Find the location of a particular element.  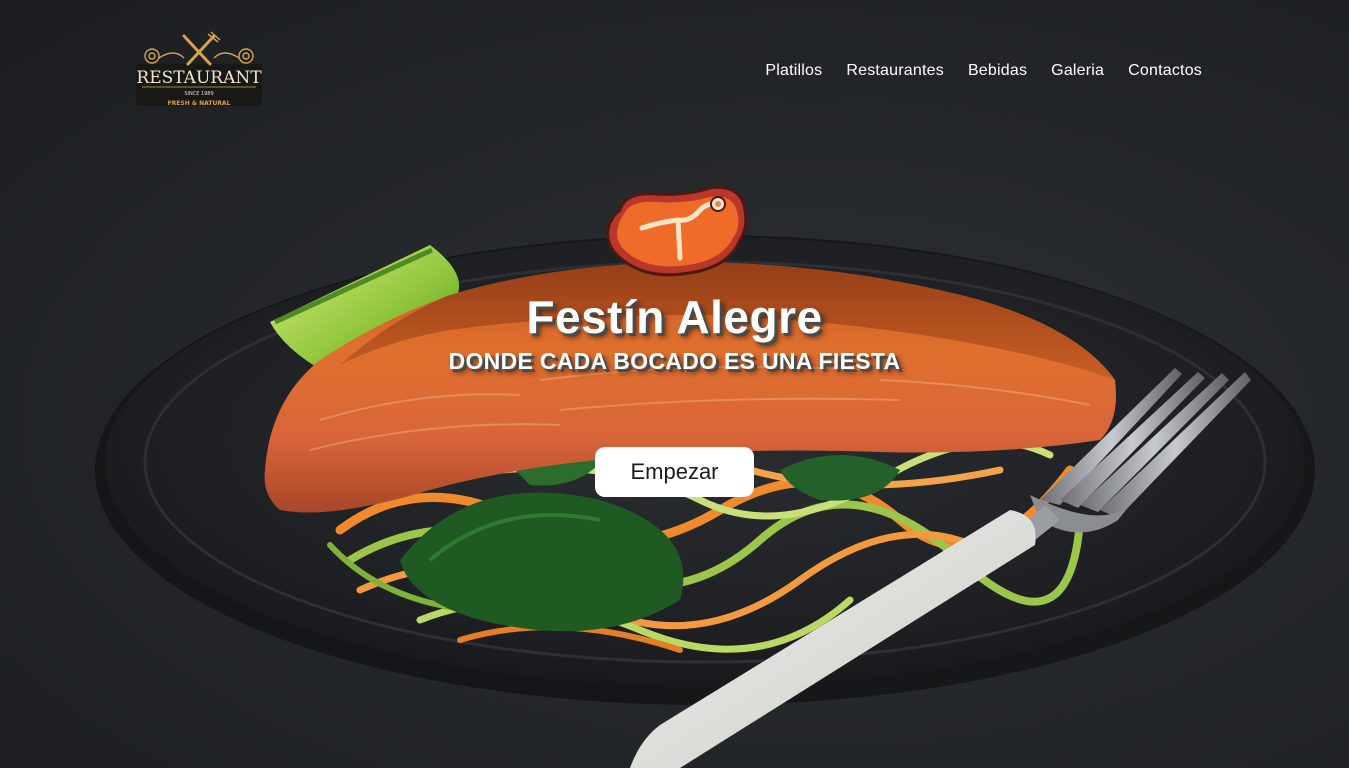

nav-link-bebidas: Bebidas is located at coordinates (997, 71).